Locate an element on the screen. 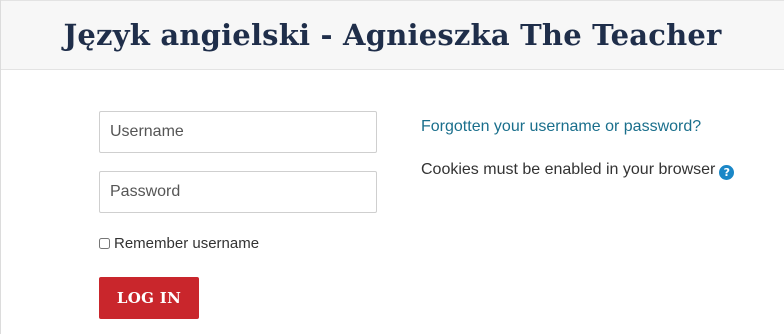 Image resolution: width=784 pixels, height=334 pixels. login-button: LOG IN is located at coordinates (149, 298).